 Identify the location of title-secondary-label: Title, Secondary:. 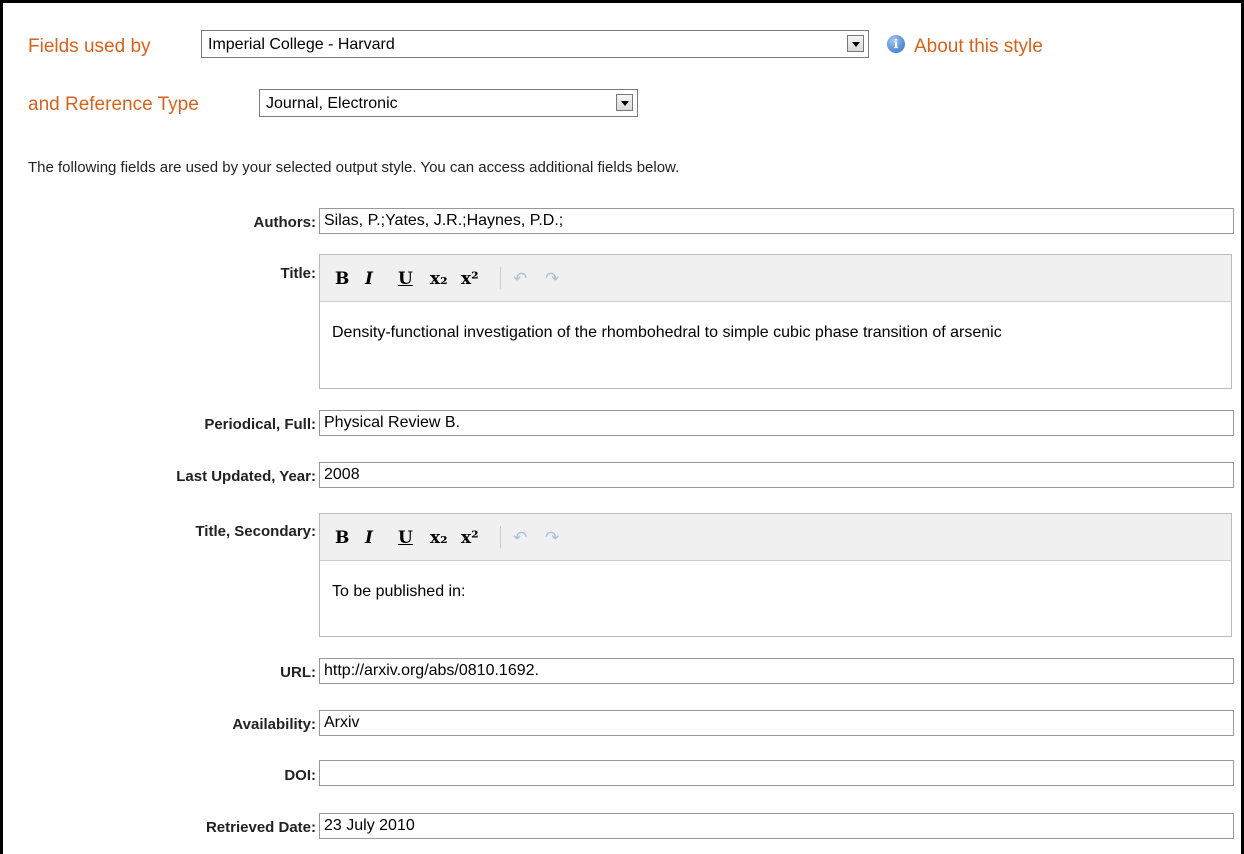
(255, 531).